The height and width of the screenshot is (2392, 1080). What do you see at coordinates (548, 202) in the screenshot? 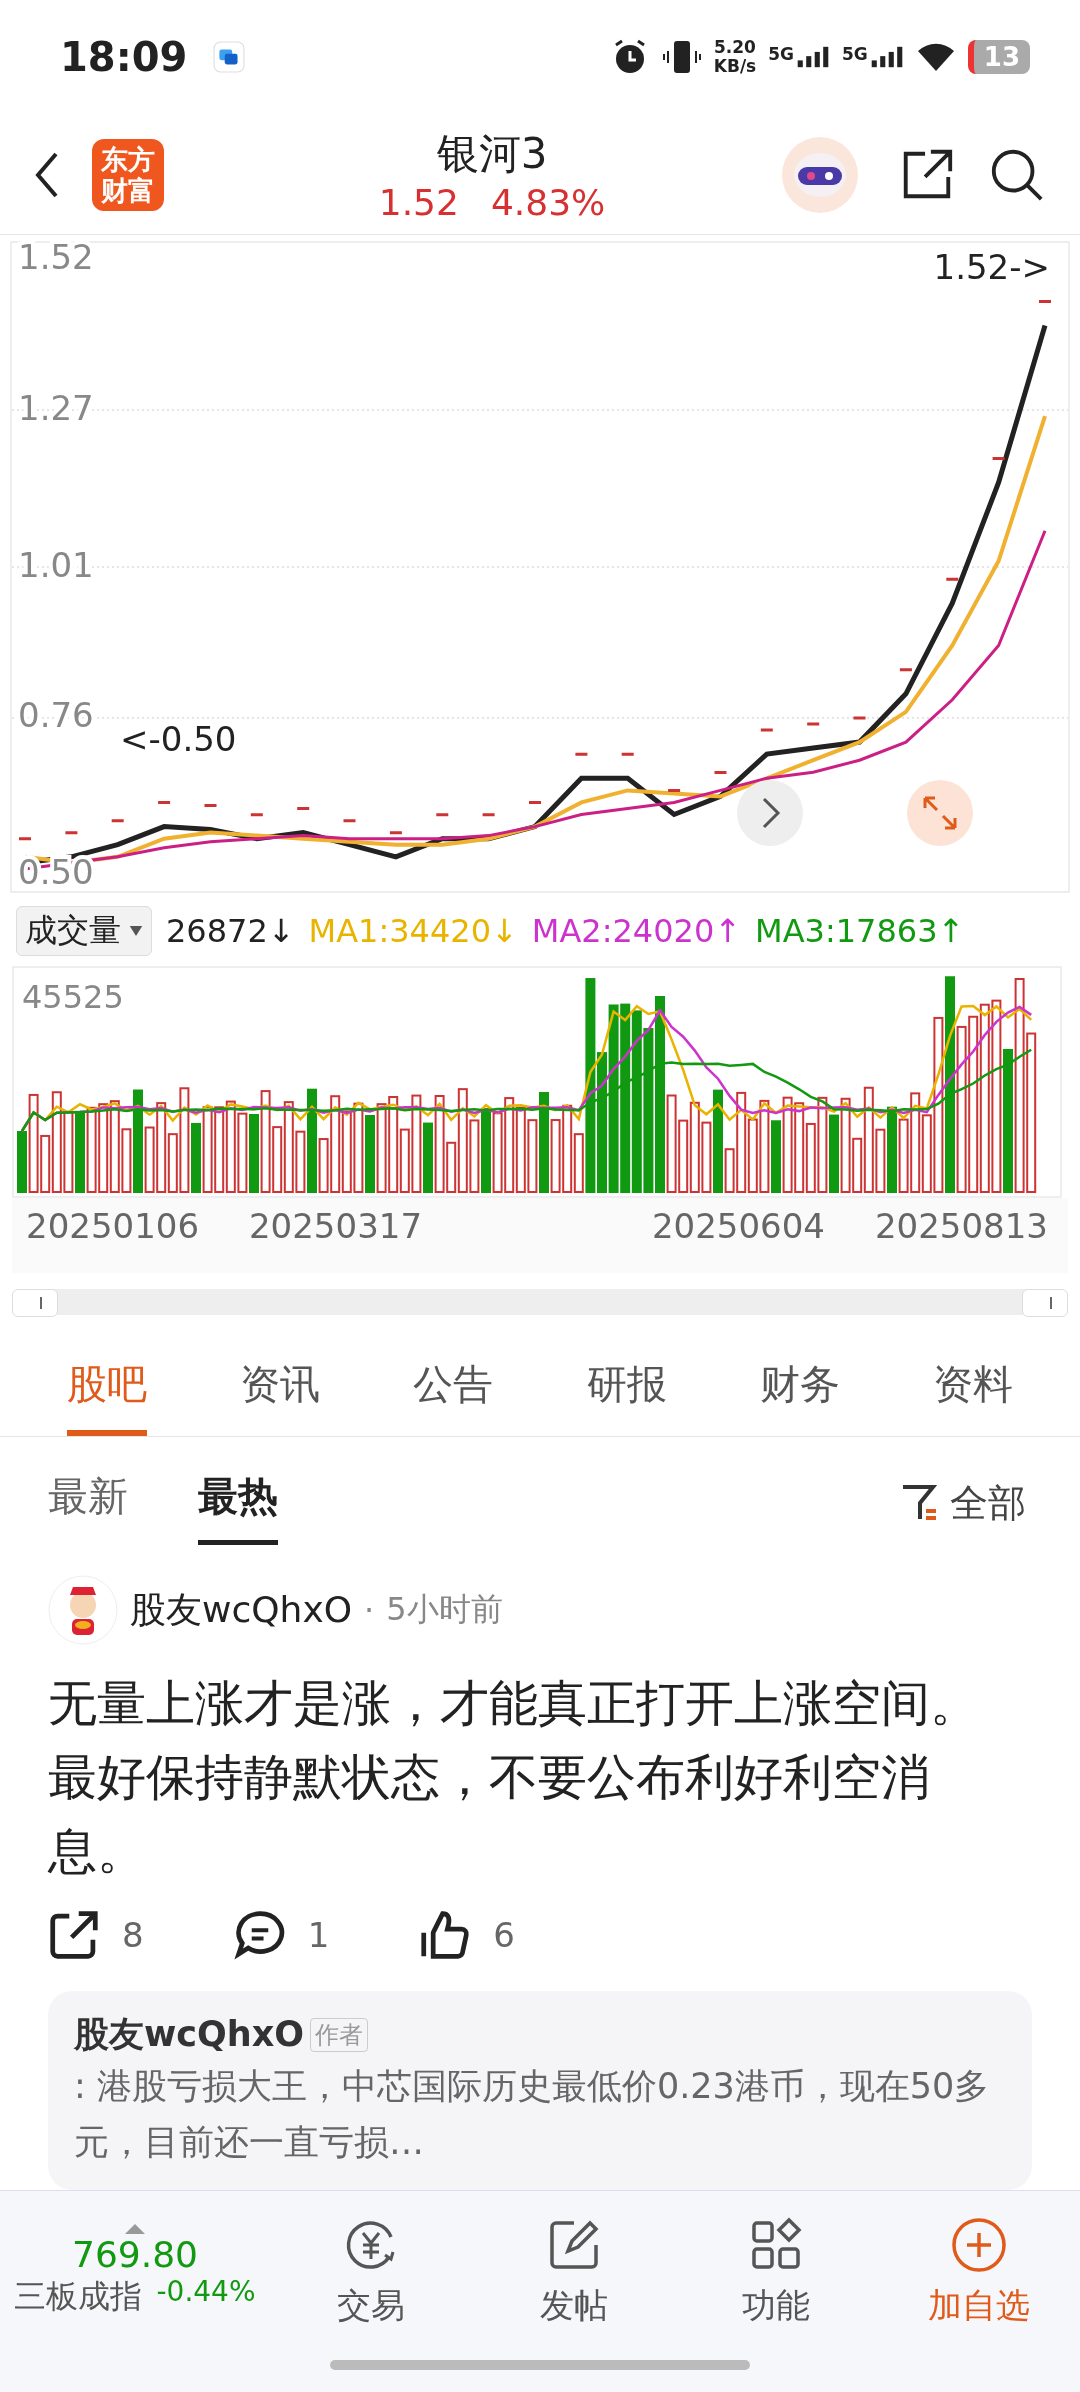
I see `price-change: 4.83%` at bounding box center [548, 202].